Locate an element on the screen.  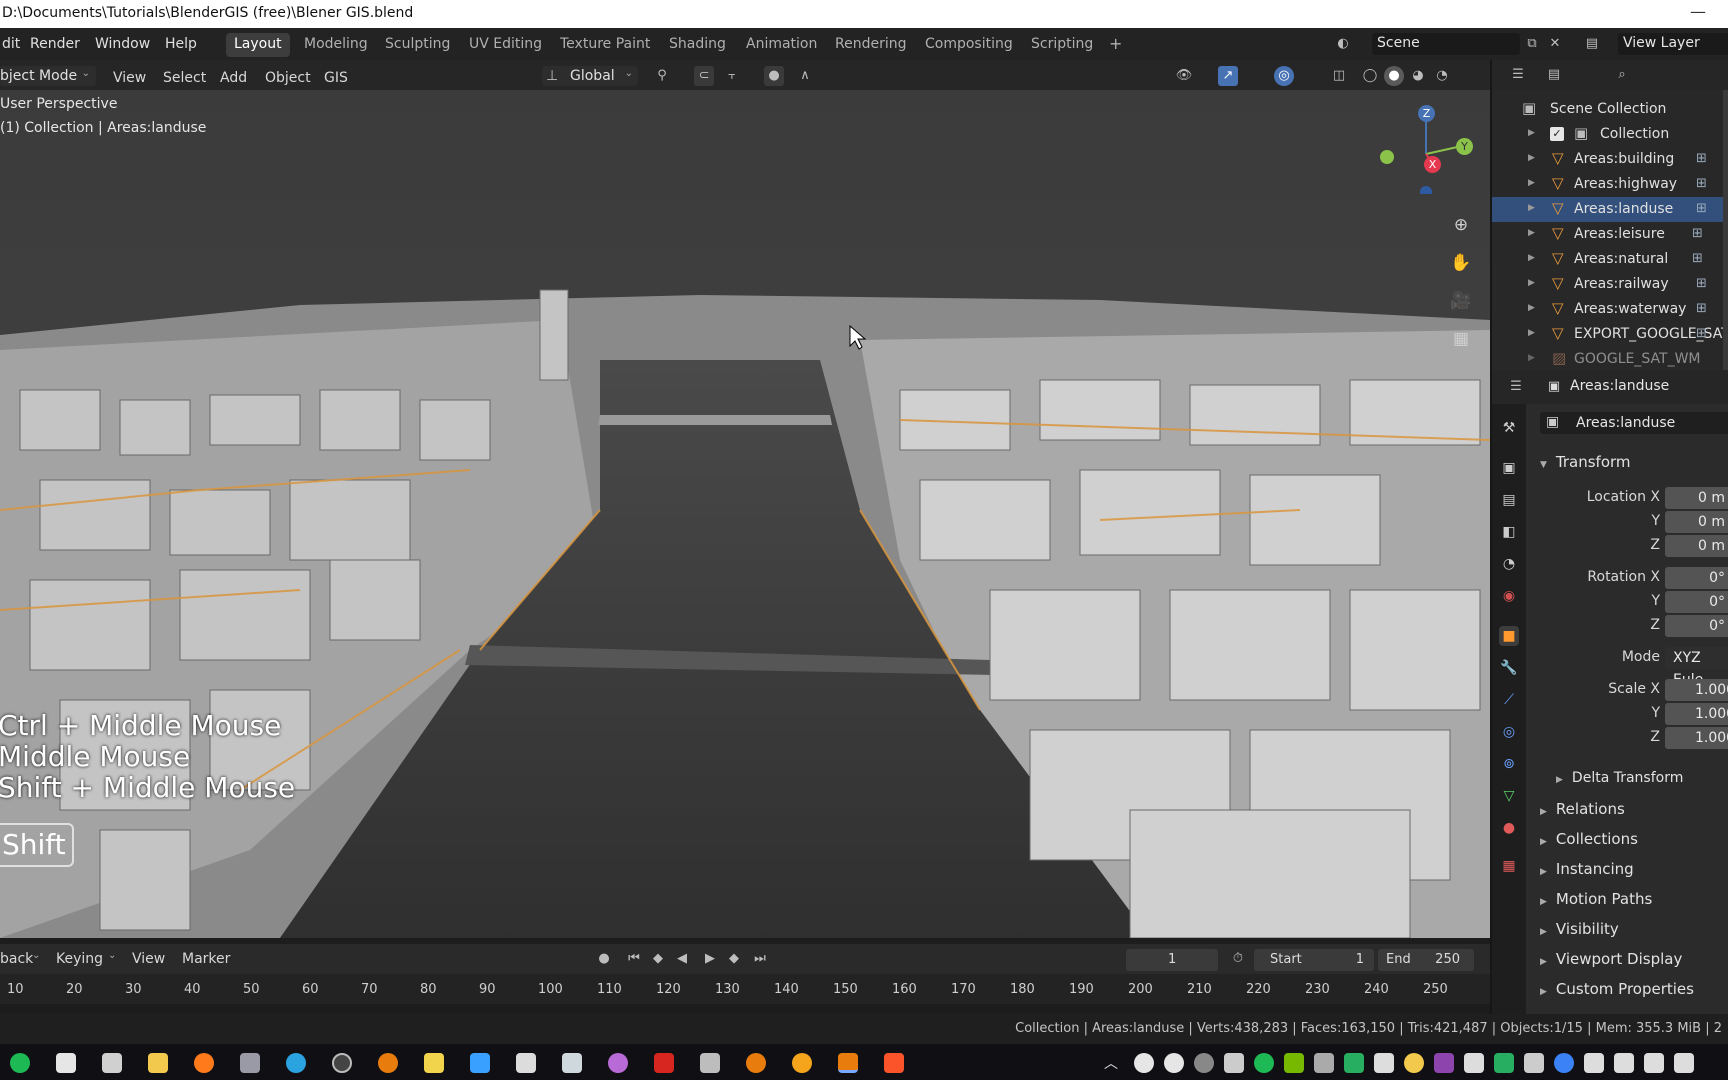
tab-layout: Layout is located at coordinates (258, 45).